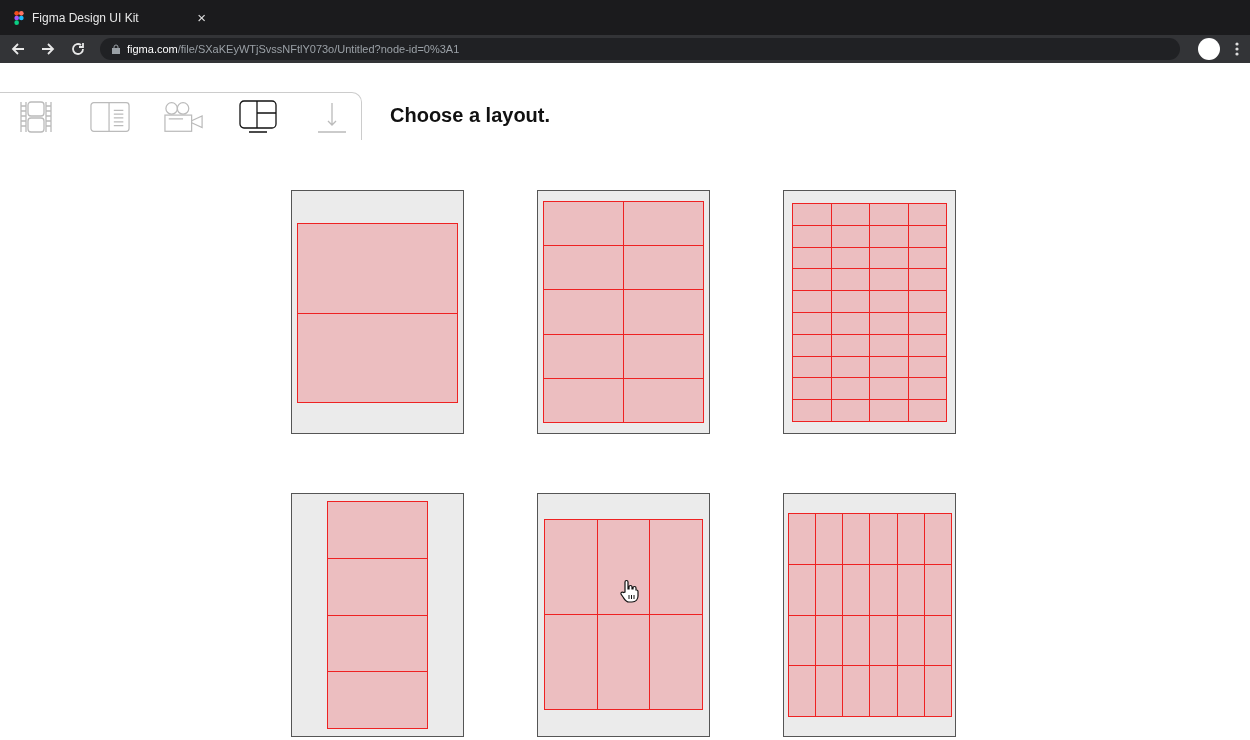 The image size is (1250, 740). I want to click on figma-logo-icon, so click(19, 17).